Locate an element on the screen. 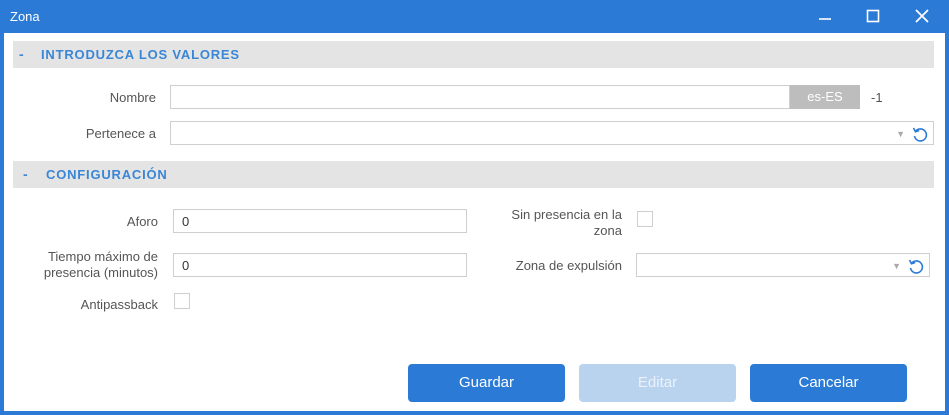 The width and height of the screenshot is (949, 415). section-header-values: - INTRODUZCA LOS VALORES is located at coordinates (473, 54).